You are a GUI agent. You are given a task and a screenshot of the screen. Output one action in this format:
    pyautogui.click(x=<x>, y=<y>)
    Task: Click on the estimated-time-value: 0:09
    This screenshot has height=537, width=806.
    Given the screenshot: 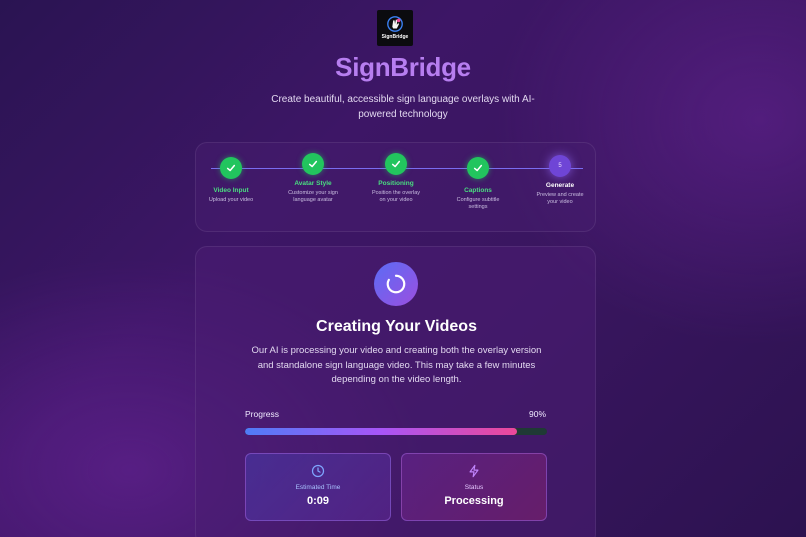 What is the action you would take?
    pyautogui.click(x=318, y=501)
    